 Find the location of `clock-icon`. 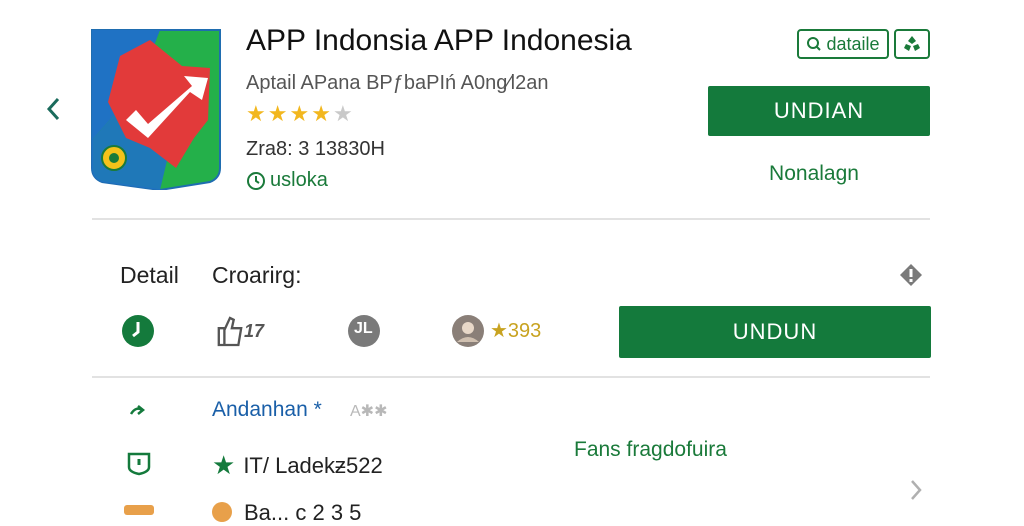

clock-icon is located at coordinates (138, 331).